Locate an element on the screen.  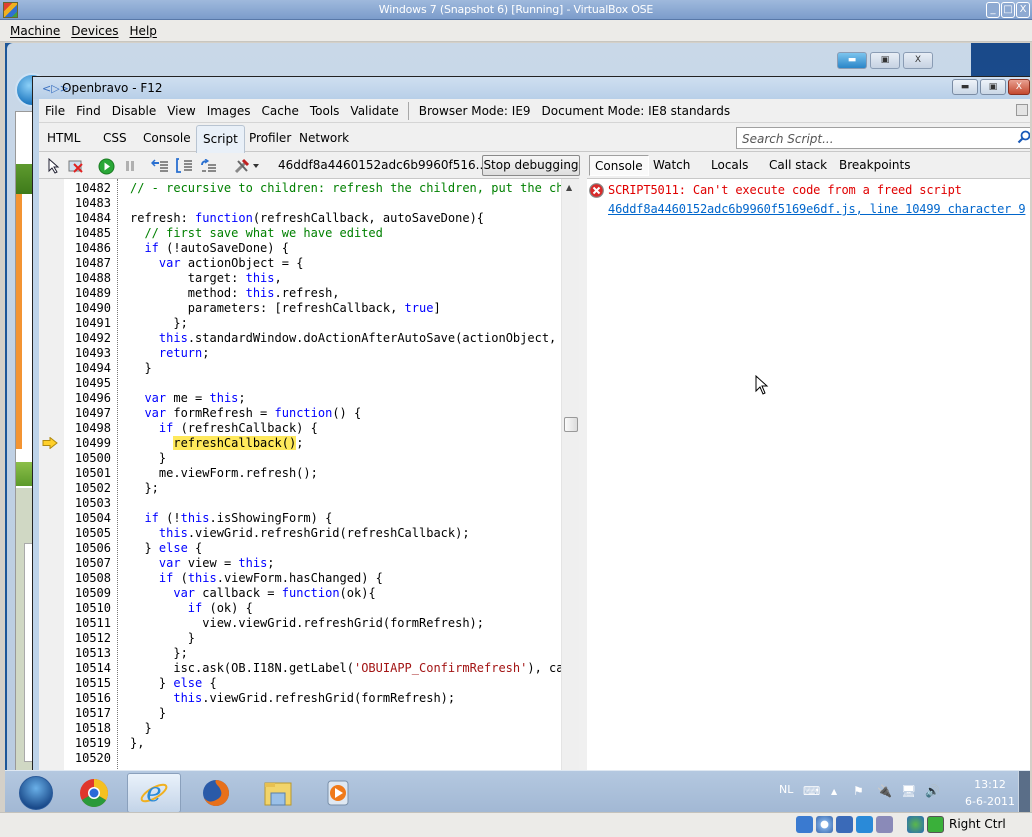
line-number: 10515 is located at coordinates (87, 683).